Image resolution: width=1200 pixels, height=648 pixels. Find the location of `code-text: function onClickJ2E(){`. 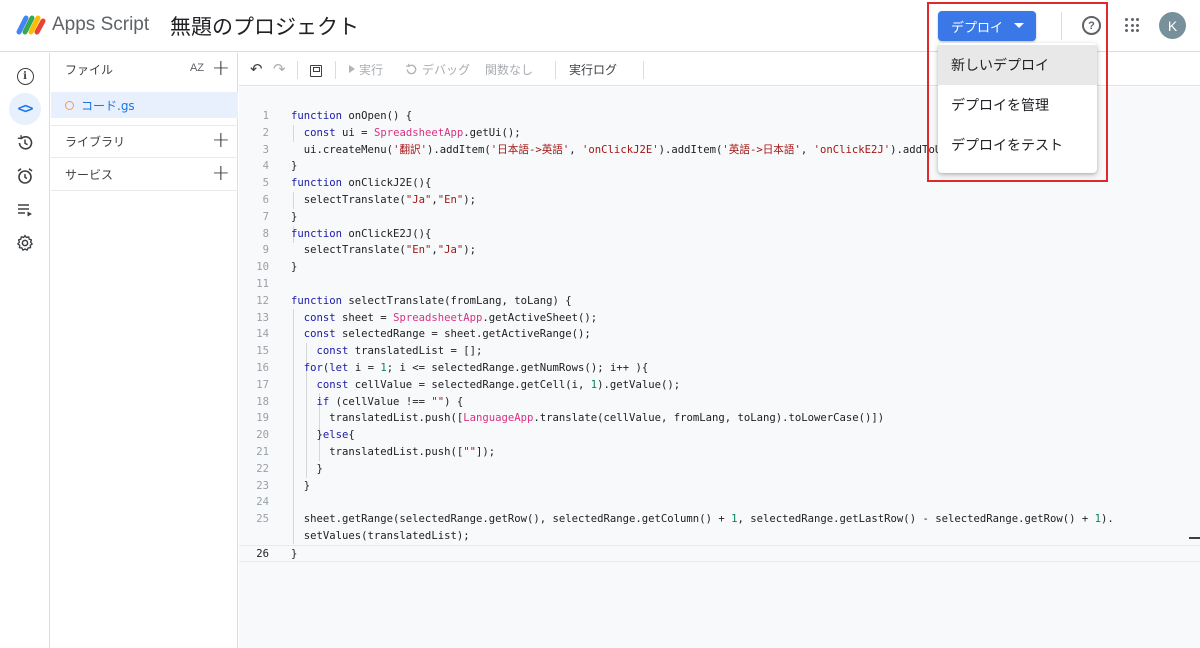

code-text: function onClickJ2E(){ is located at coordinates (361, 183).